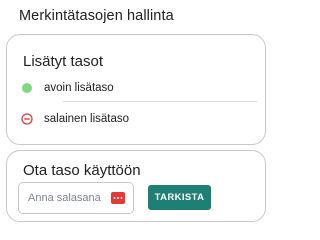 The width and height of the screenshot is (320, 240). I want to click on password-input, so click(64, 198).